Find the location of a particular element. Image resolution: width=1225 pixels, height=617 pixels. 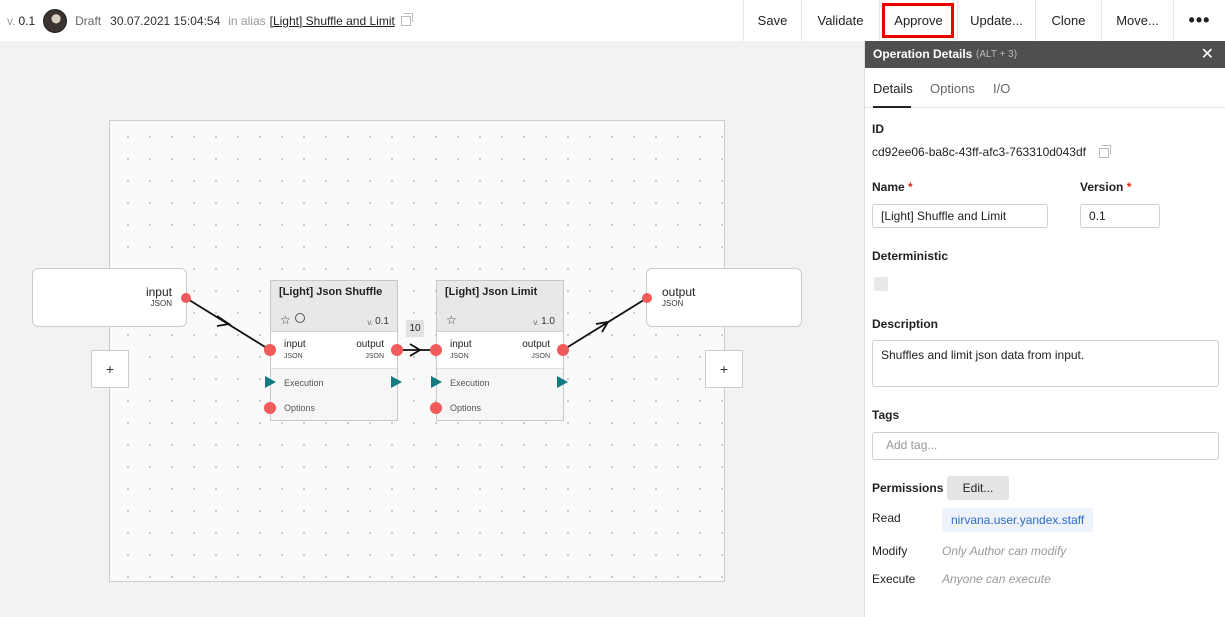

edge-layer is located at coordinates (416, 327).